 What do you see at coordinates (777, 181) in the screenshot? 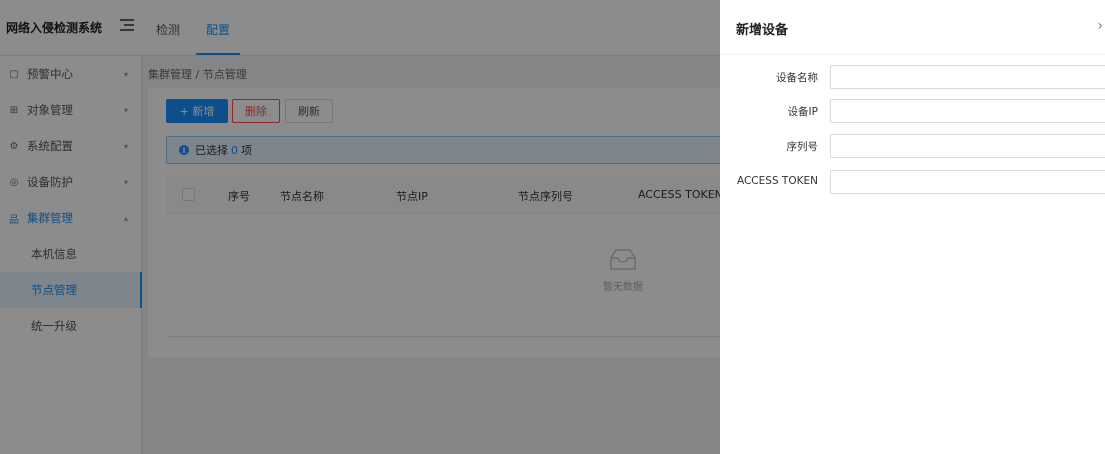
I see `access-token-label: ACCESS TOKEN` at bounding box center [777, 181].